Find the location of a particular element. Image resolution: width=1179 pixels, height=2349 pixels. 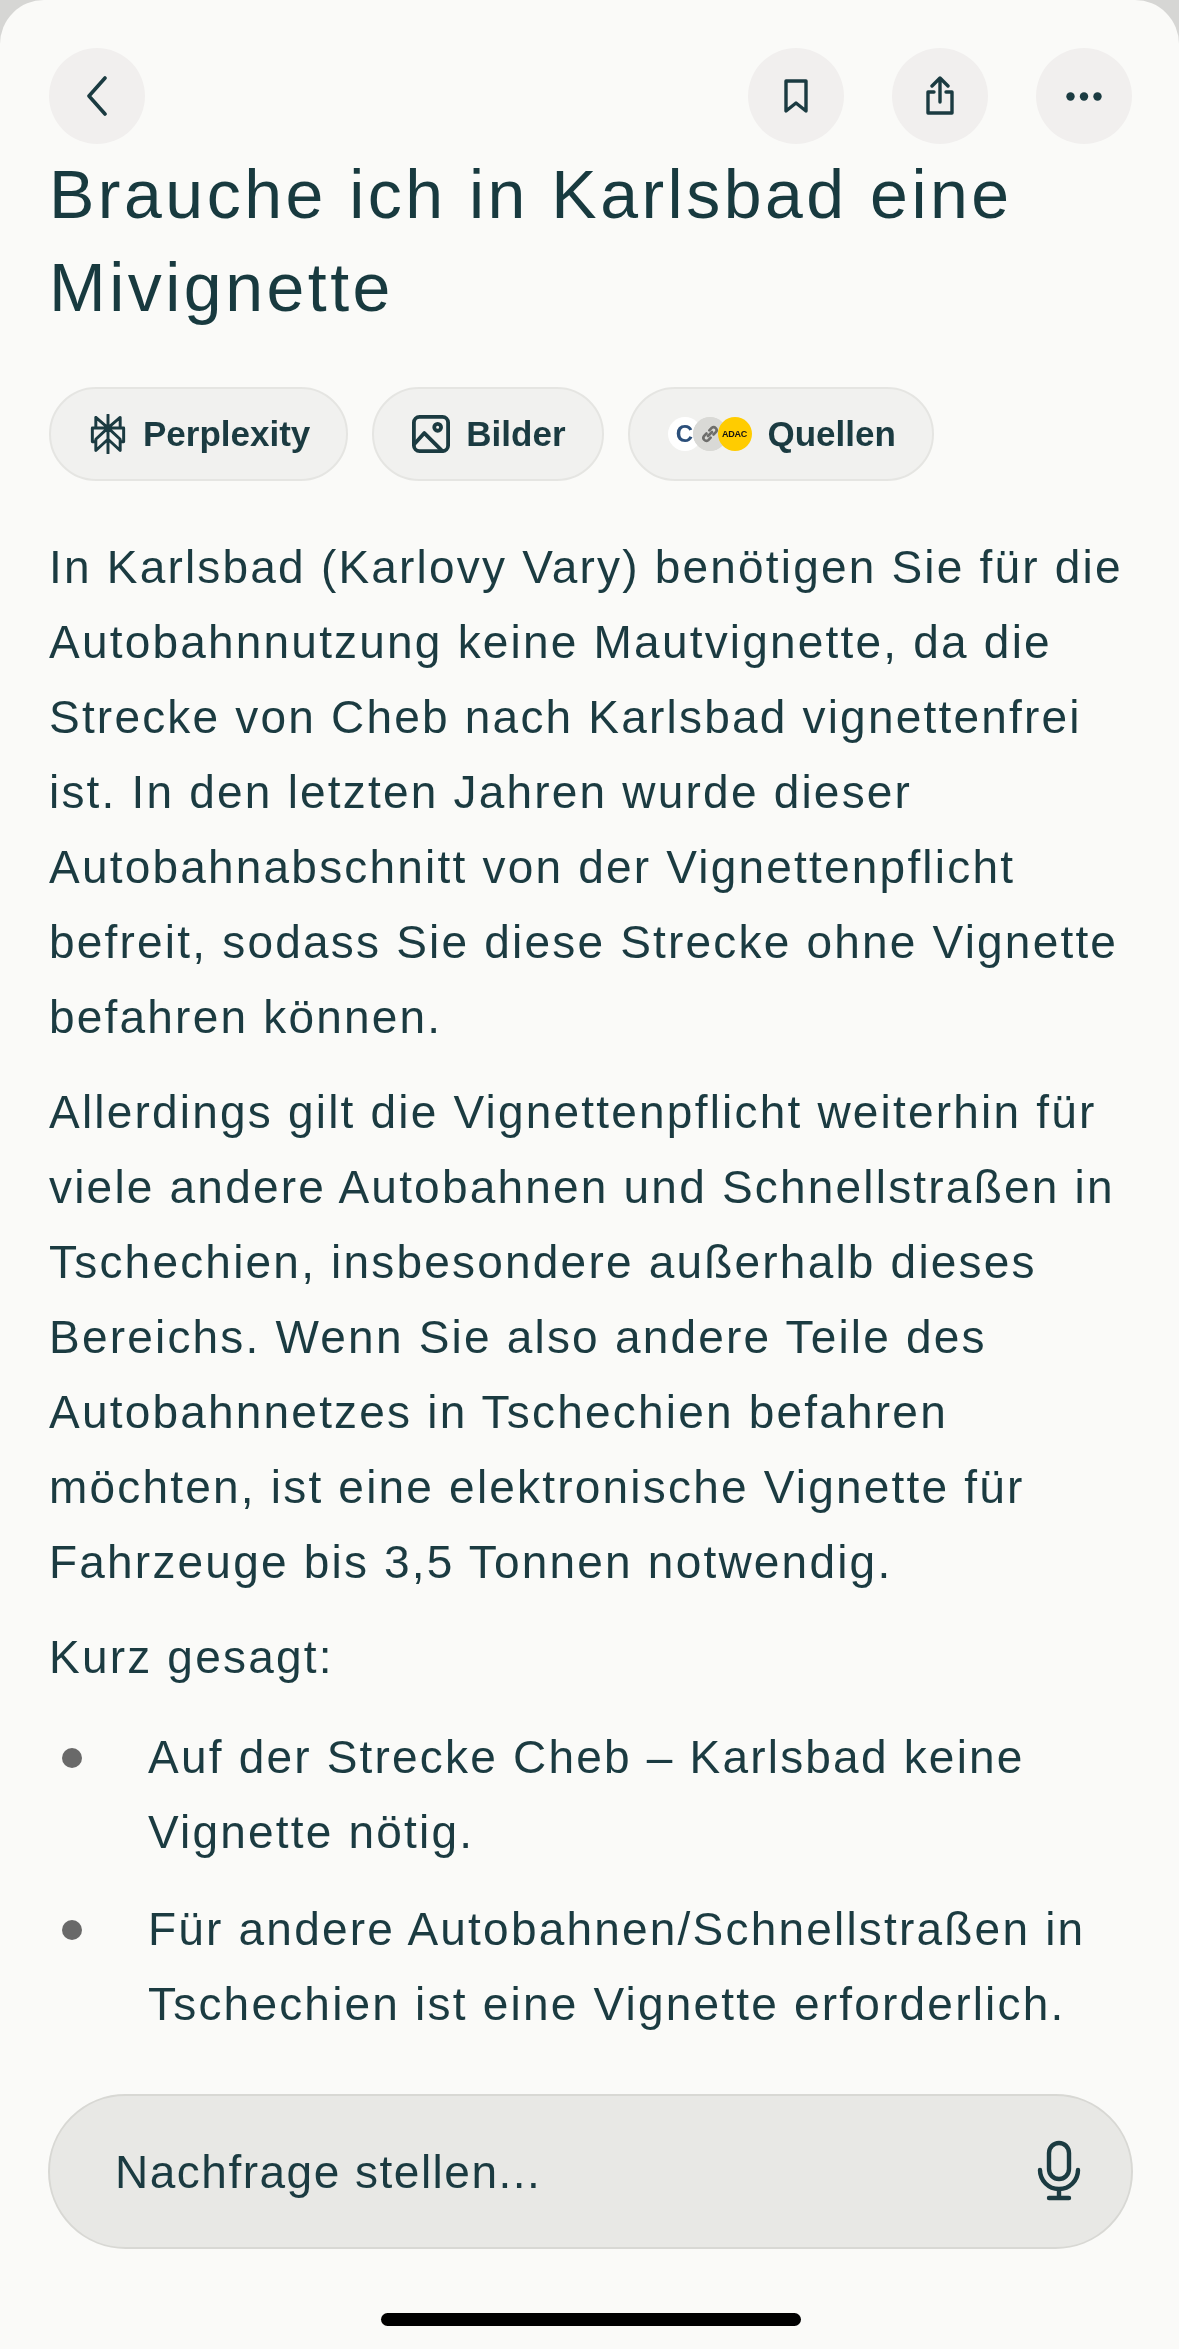

bookmark-icon is located at coordinates (796, 96).